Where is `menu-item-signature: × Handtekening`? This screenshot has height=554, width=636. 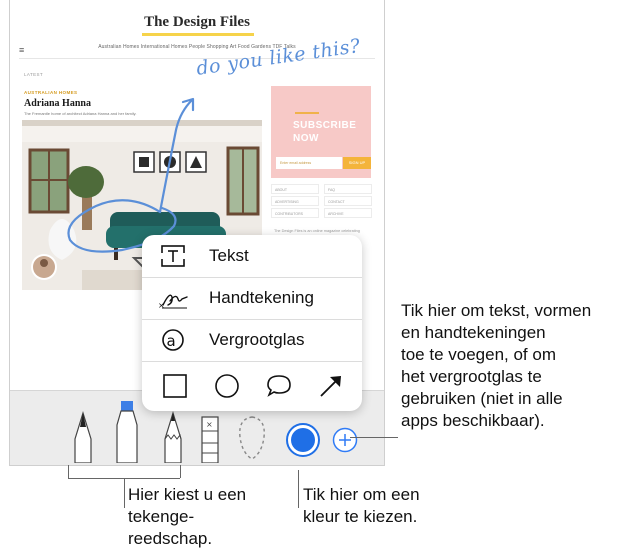
menu-item-signature: × Handtekening is located at coordinates (252, 298).